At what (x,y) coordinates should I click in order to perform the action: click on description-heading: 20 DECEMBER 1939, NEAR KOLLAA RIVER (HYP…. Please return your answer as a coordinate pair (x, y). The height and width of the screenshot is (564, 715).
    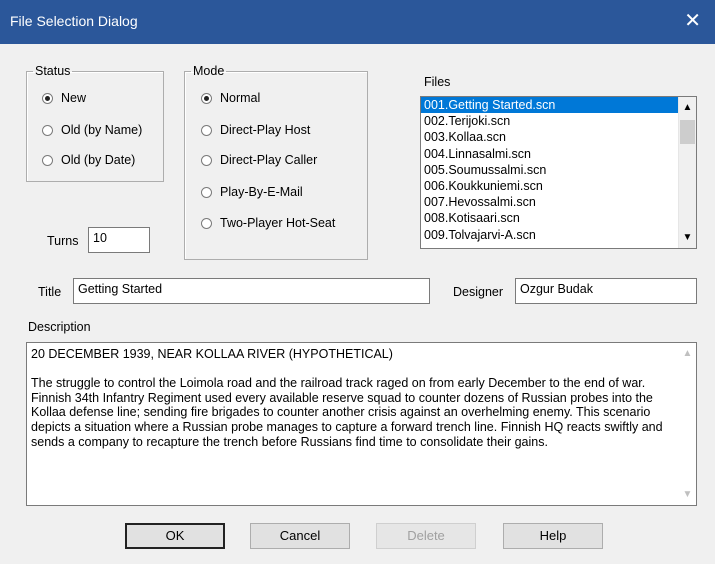
    Looking at the image, I should click on (212, 354).